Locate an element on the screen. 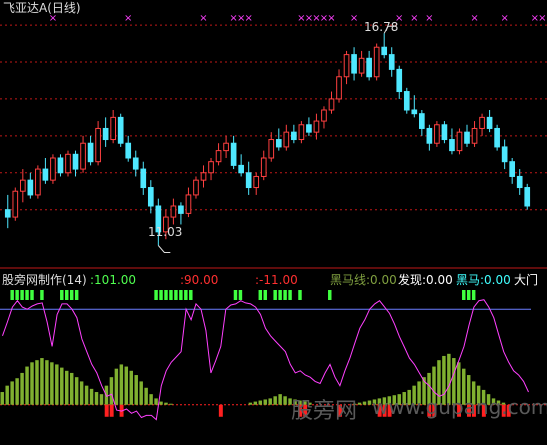  indicator-value-3: :-11.00 is located at coordinates (276, 280).